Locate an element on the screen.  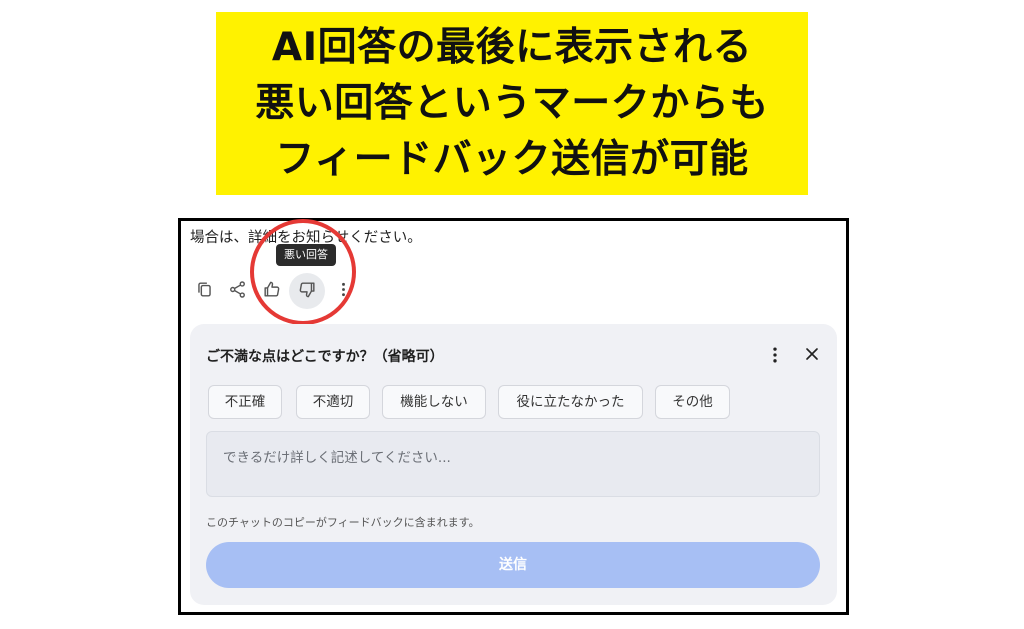
feedback-note: このチャットのコピーがフィードバックに含まれます。 is located at coordinates (343, 522).